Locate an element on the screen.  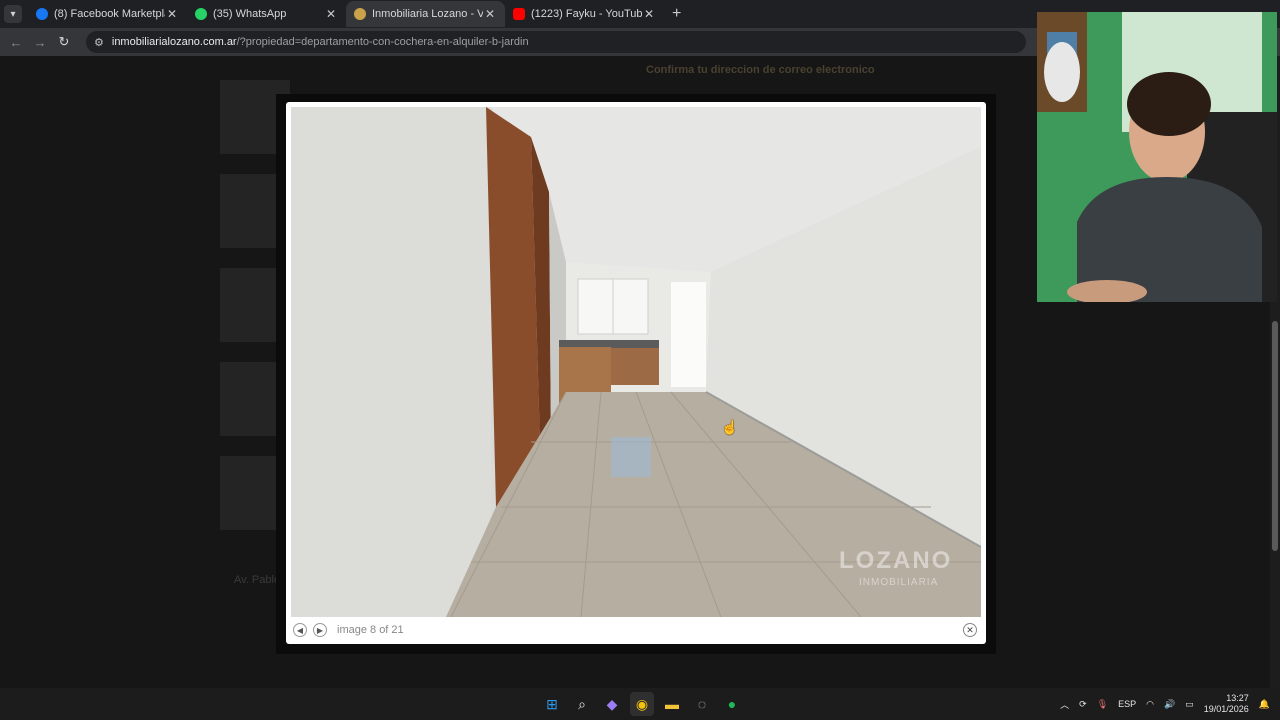
next-image-button: ▶ is located at coordinates (320, 630).